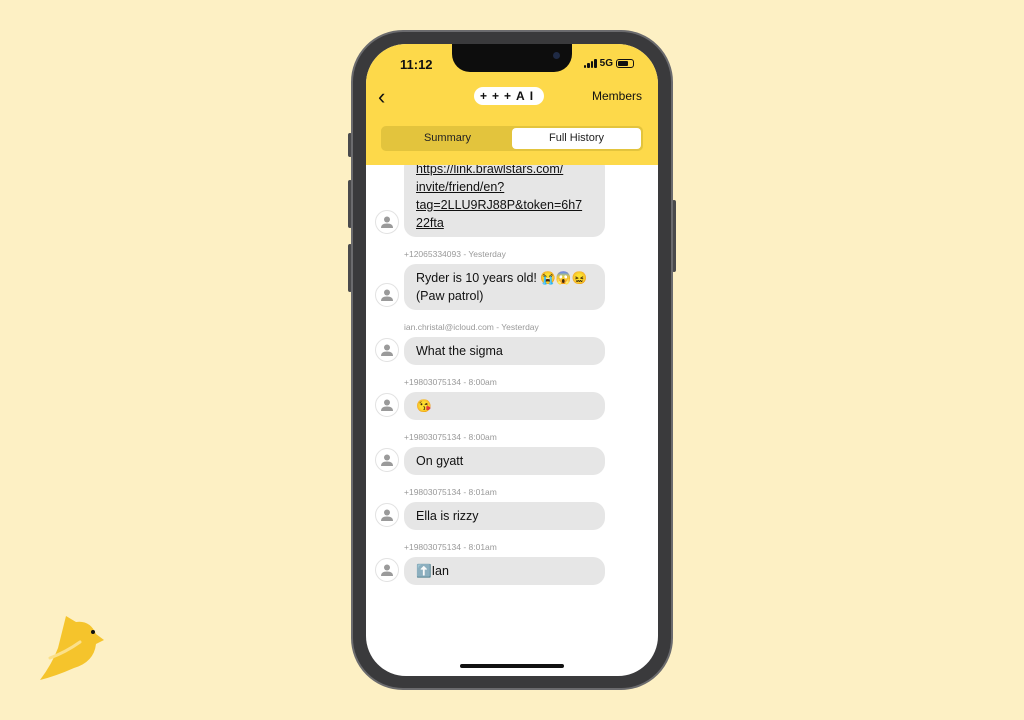 The image size is (1024, 720). I want to click on message-bubble: ⬆️Ian, so click(504, 571).